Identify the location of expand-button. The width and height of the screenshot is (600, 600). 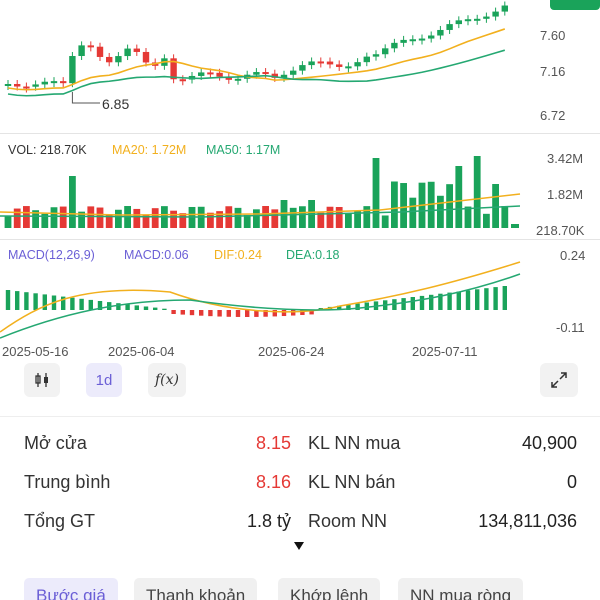
(559, 380).